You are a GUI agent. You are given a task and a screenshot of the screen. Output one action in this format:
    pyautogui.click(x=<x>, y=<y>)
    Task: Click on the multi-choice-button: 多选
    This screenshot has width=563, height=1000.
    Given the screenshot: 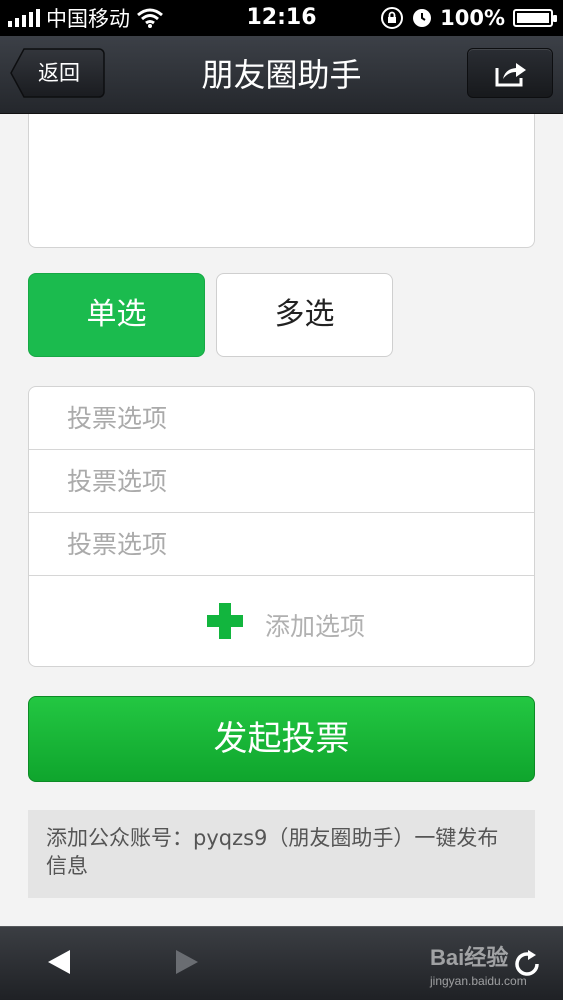 What is the action you would take?
    pyautogui.click(x=304, y=315)
    